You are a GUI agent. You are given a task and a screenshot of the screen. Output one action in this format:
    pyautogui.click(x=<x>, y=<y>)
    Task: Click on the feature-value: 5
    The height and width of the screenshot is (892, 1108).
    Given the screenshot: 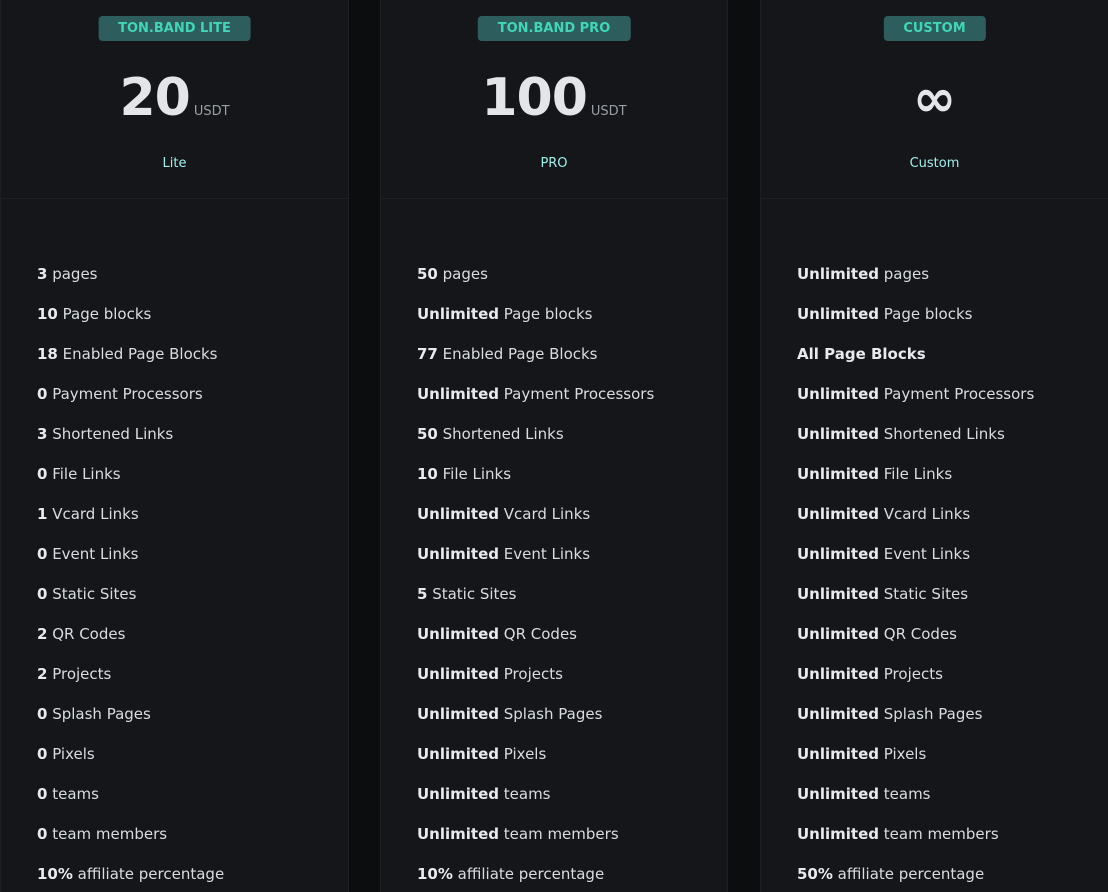 What is the action you would take?
    pyautogui.click(x=422, y=594)
    